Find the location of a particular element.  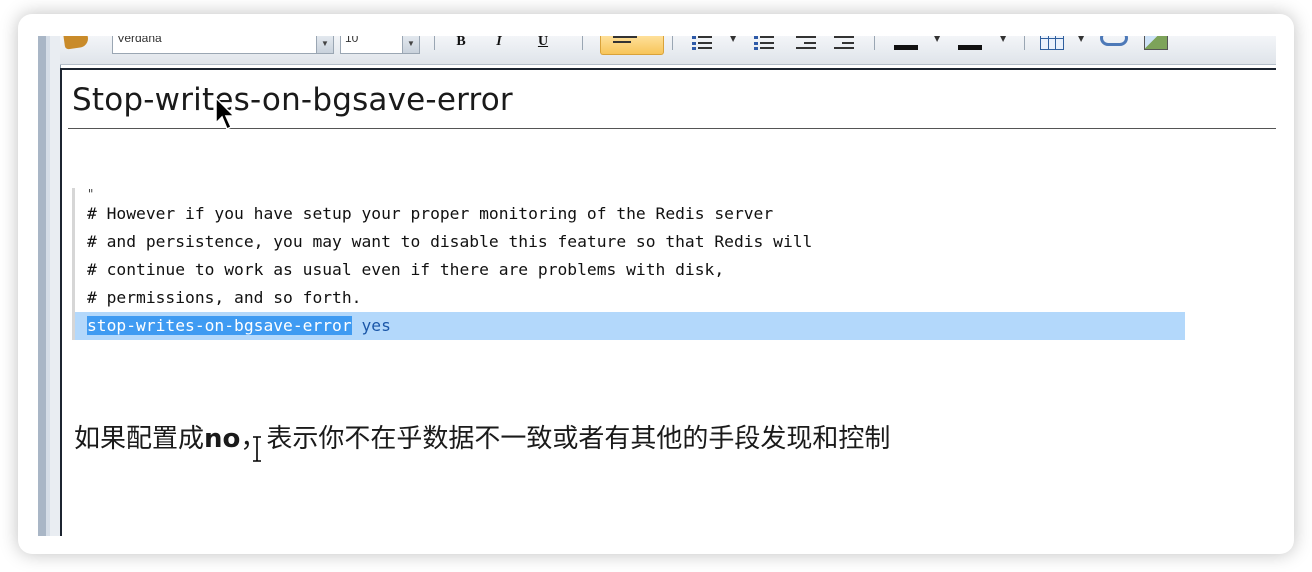

indent-icon is located at coordinates (844, 43).